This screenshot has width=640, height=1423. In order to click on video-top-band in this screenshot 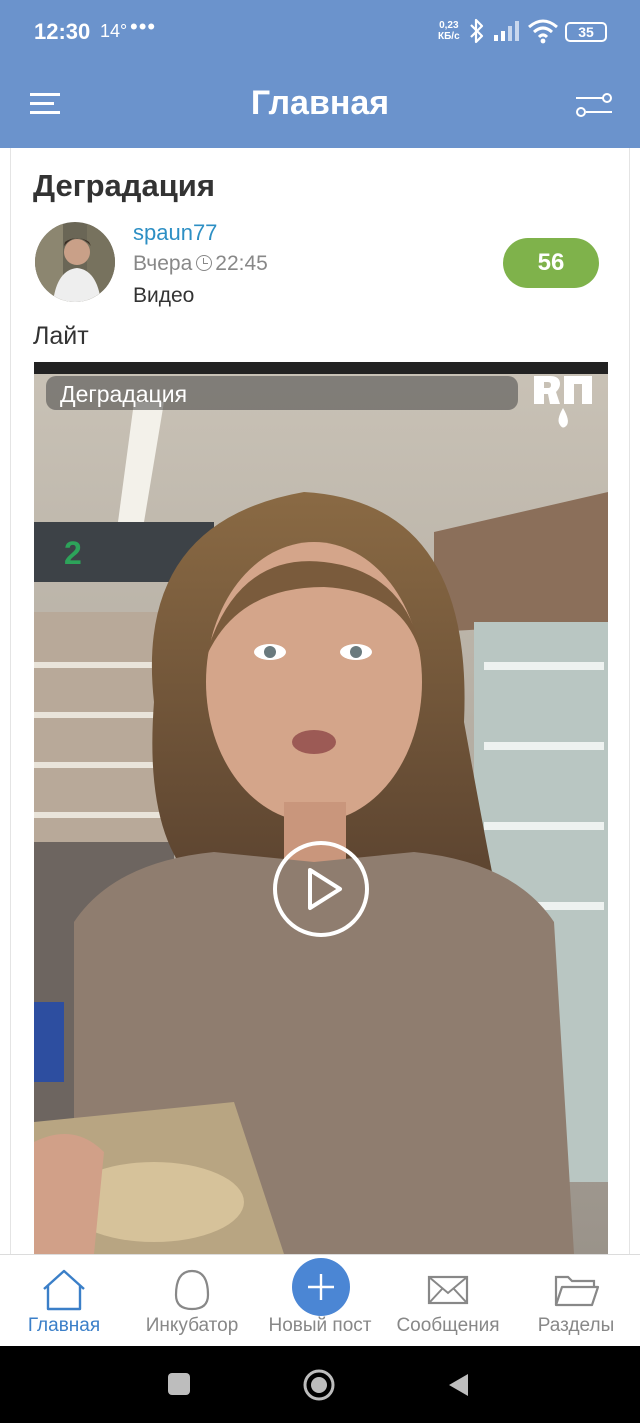, I will do `click(321, 368)`.